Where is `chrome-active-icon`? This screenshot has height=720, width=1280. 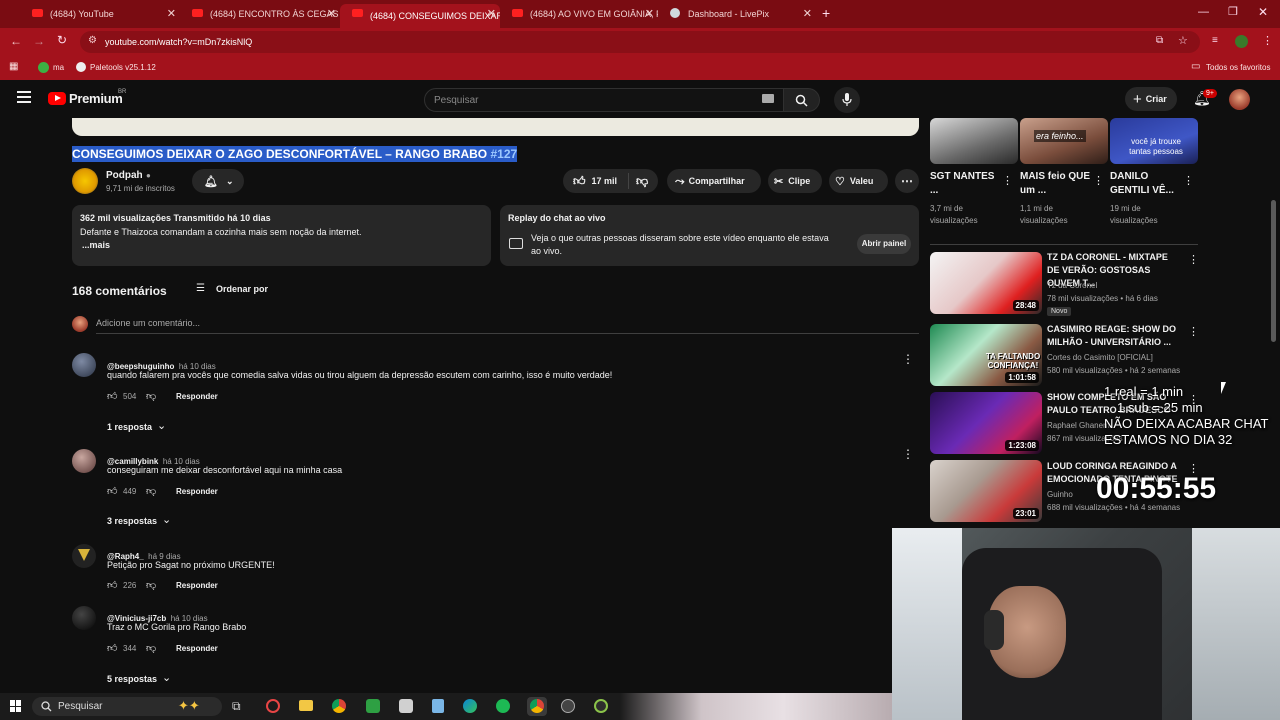
chrome-active-icon is located at coordinates (537, 706).